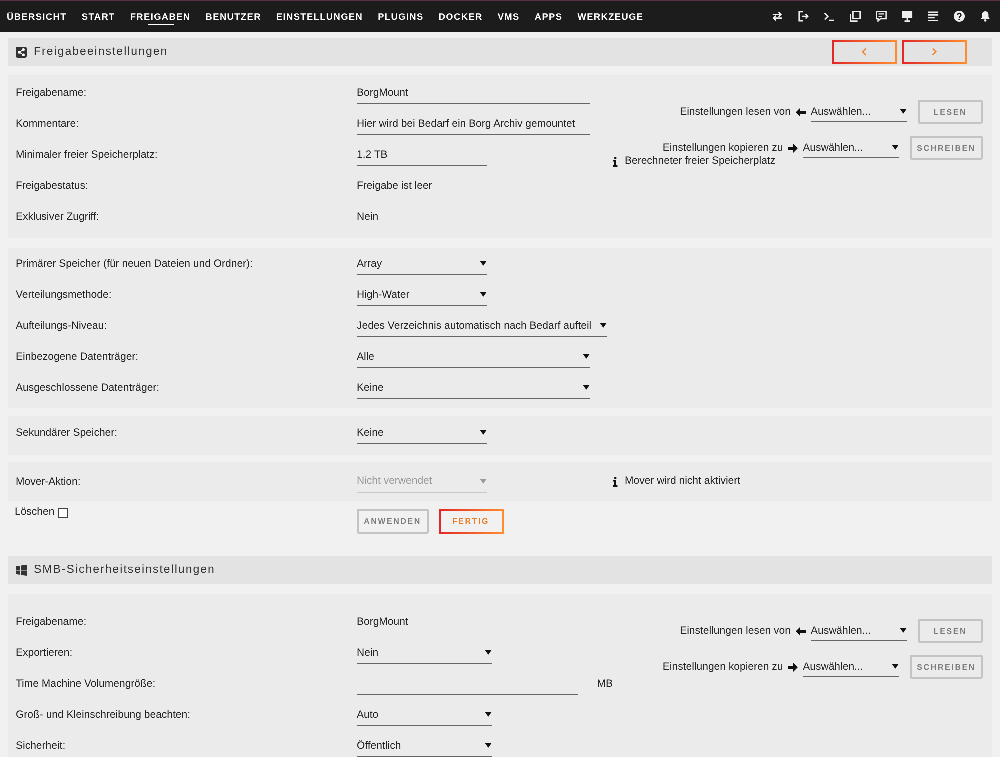 This screenshot has width=1000, height=757. Describe the element at coordinates (424, 715) in the screenshot. I see `dropdown: Auto` at that location.